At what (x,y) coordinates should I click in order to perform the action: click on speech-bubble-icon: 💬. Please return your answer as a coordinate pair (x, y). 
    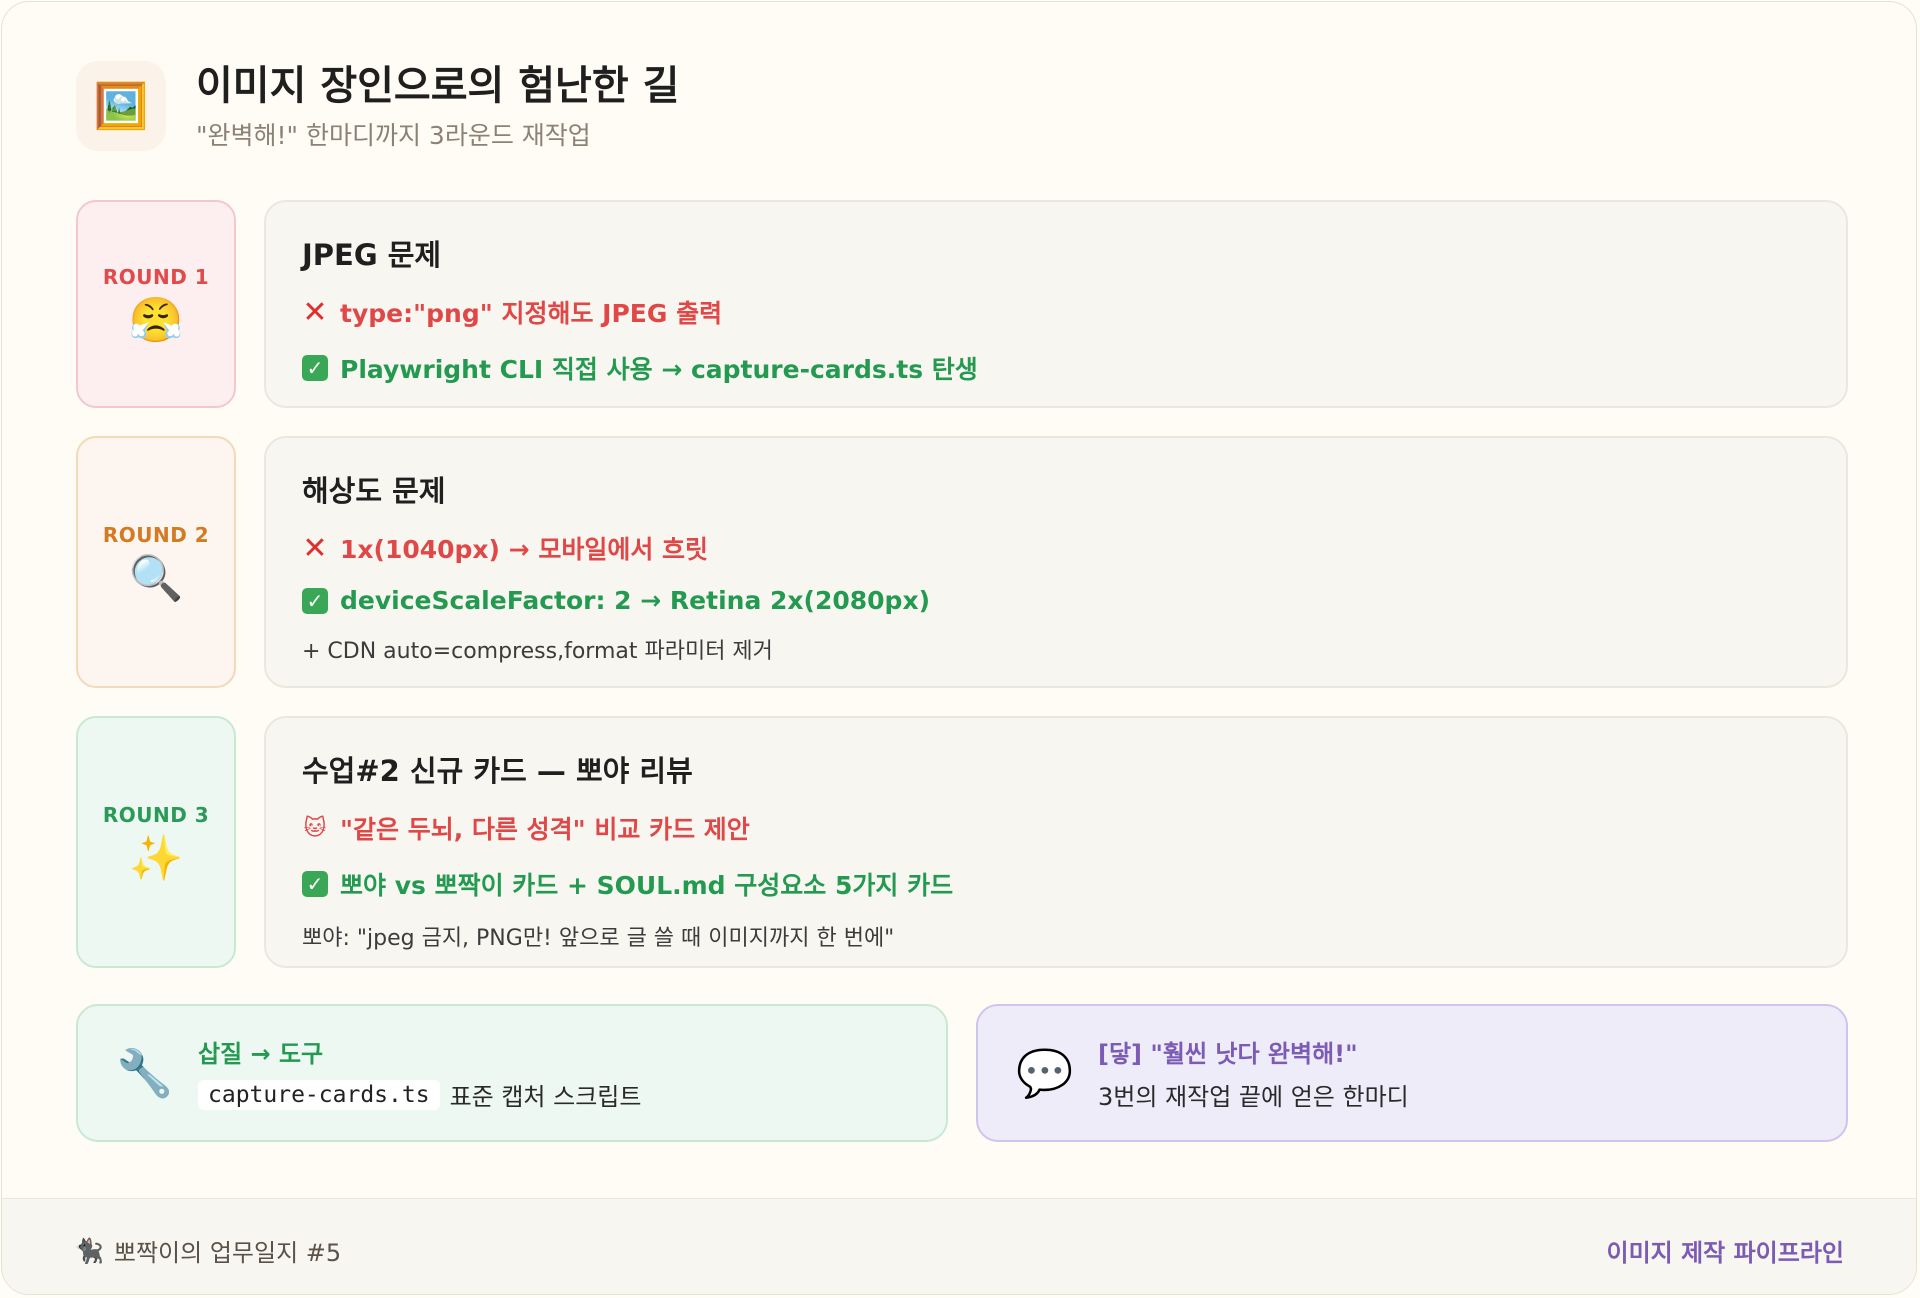
    Looking at the image, I should click on (1045, 1072).